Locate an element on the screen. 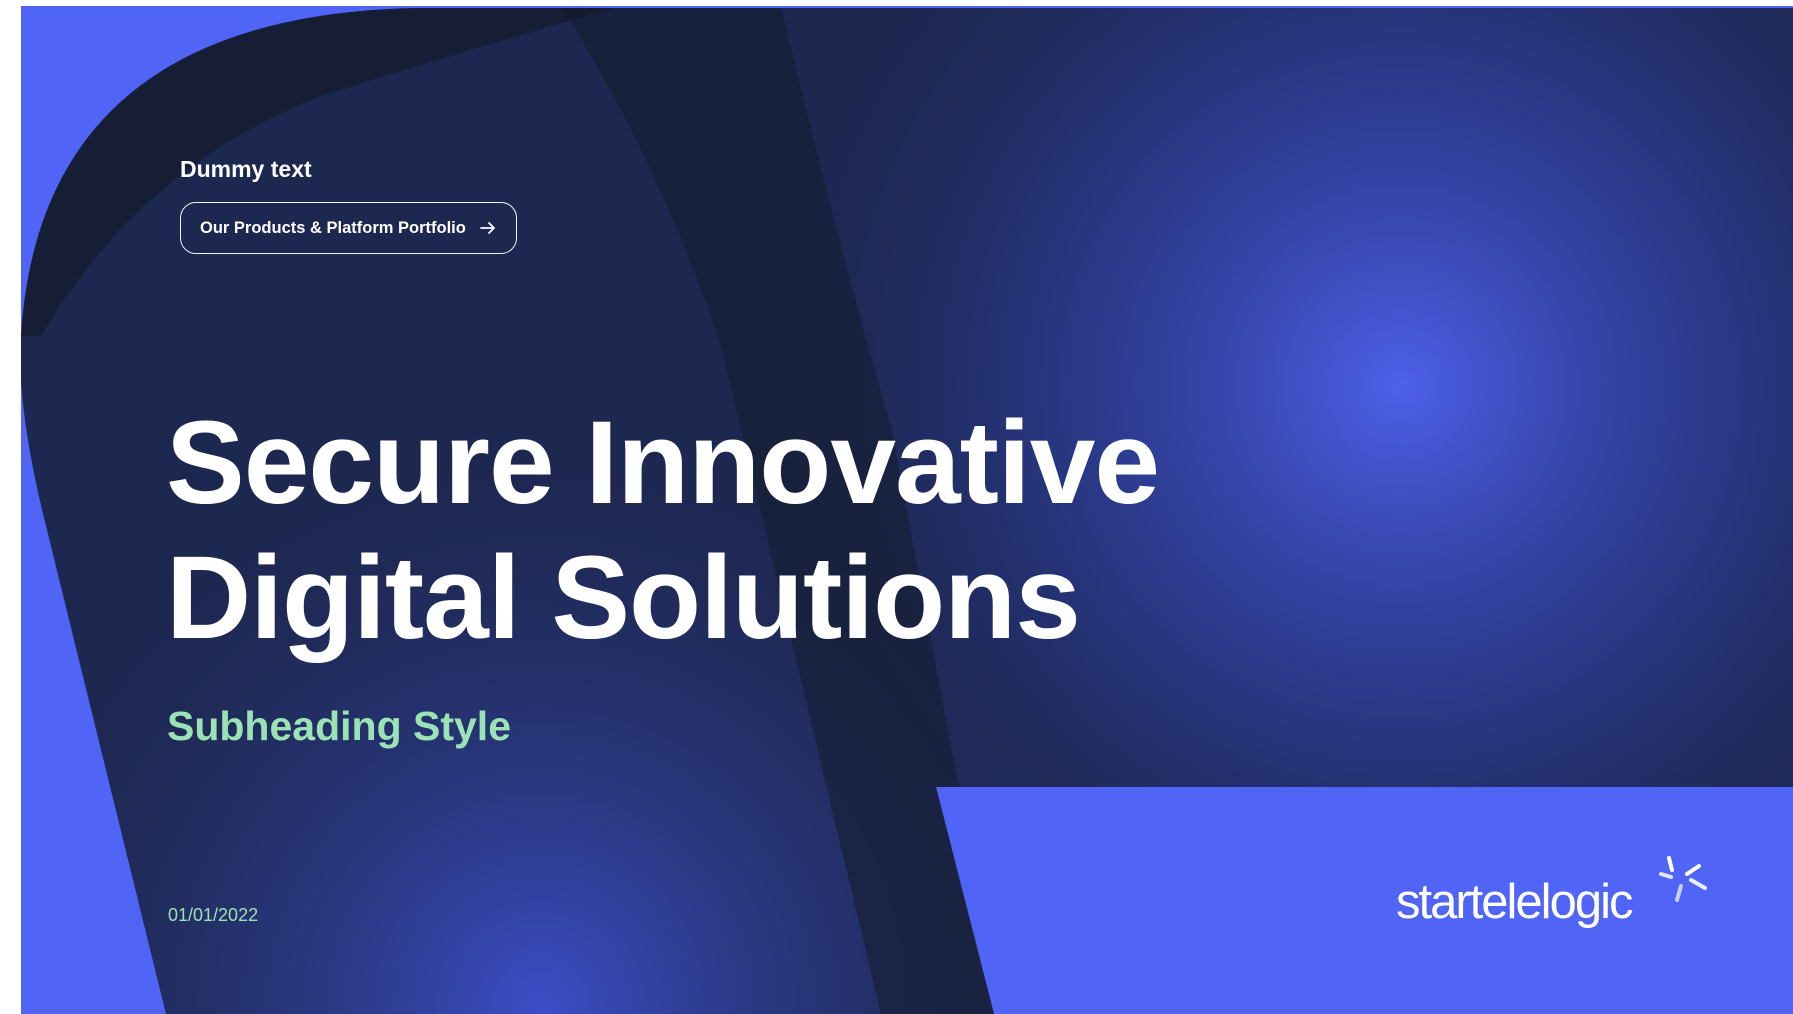  products-portfolio-button: Our Products & Platform Portfolio is located at coordinates (348, 228).